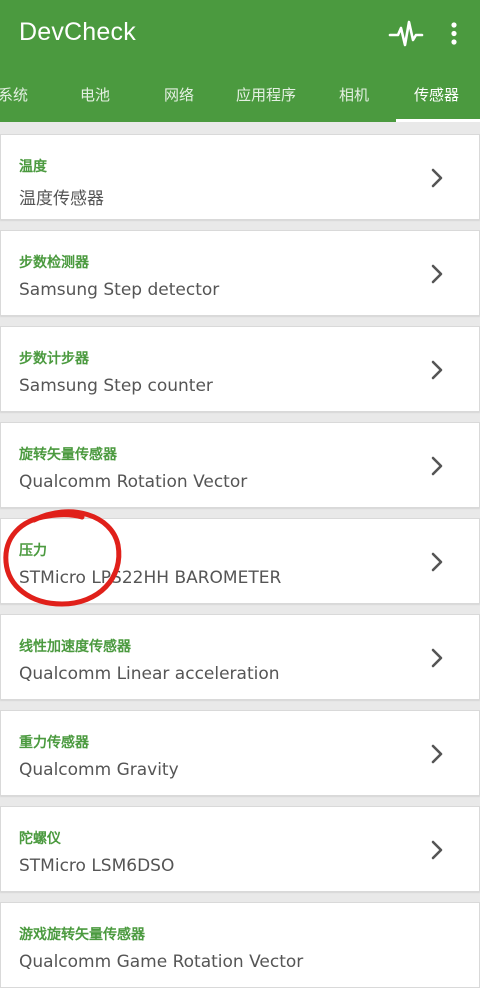 The width and height of the screenshot is (480, 988). I want to click on sensor-subtitle: 温度传感器, so click(61, 199).